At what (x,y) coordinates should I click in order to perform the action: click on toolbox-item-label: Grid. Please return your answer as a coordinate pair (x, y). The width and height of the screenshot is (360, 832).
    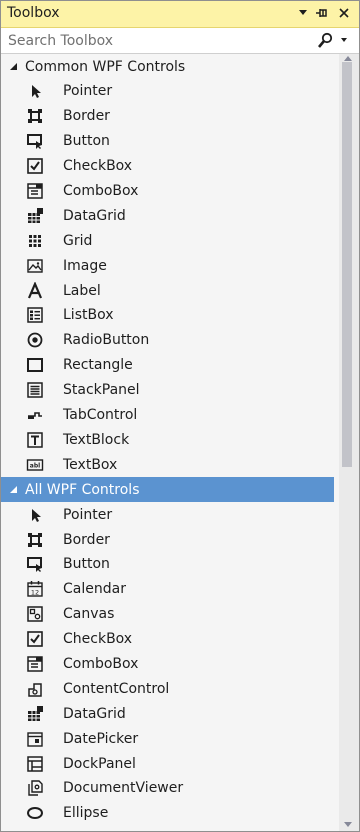
    Looking at the image, I should click on (78, 240).